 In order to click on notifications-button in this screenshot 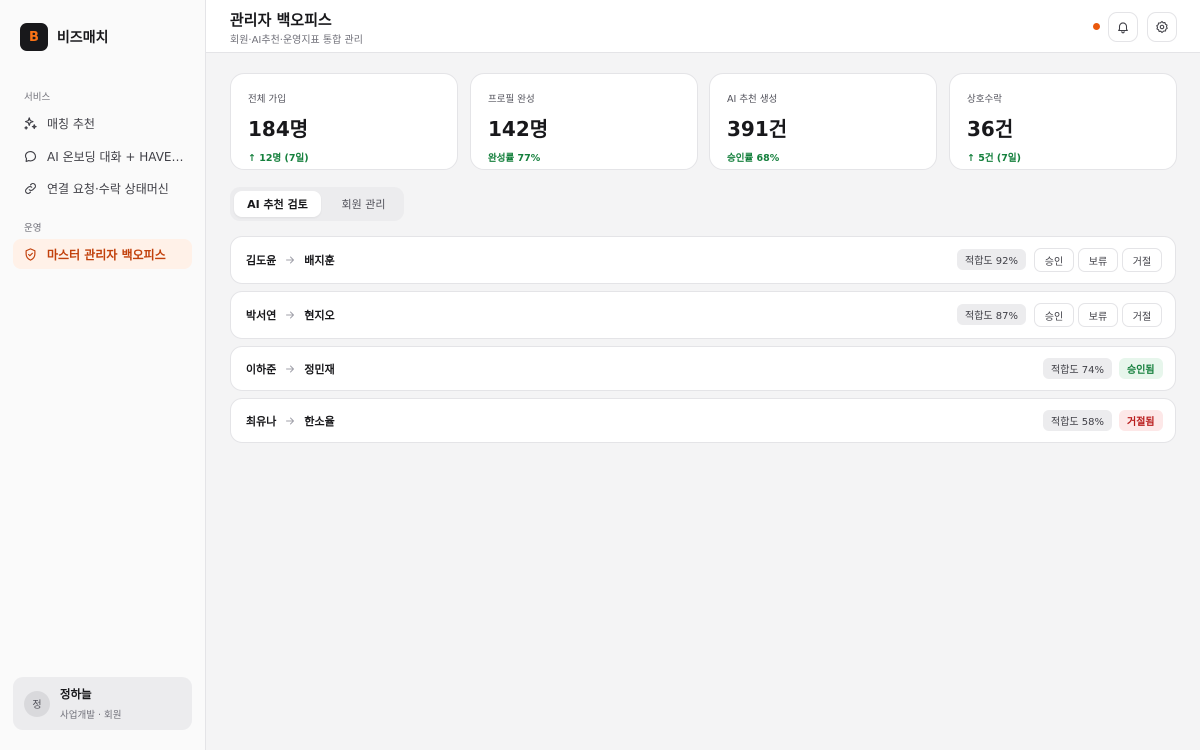, I will do `click(1123, 27)`.